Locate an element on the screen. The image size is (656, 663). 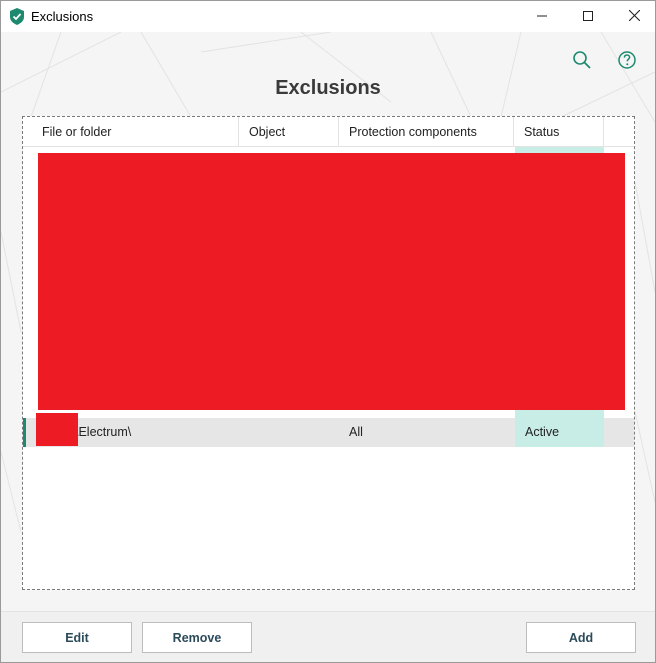
title-bar: Exclusions is located at coordinates (328, 16).